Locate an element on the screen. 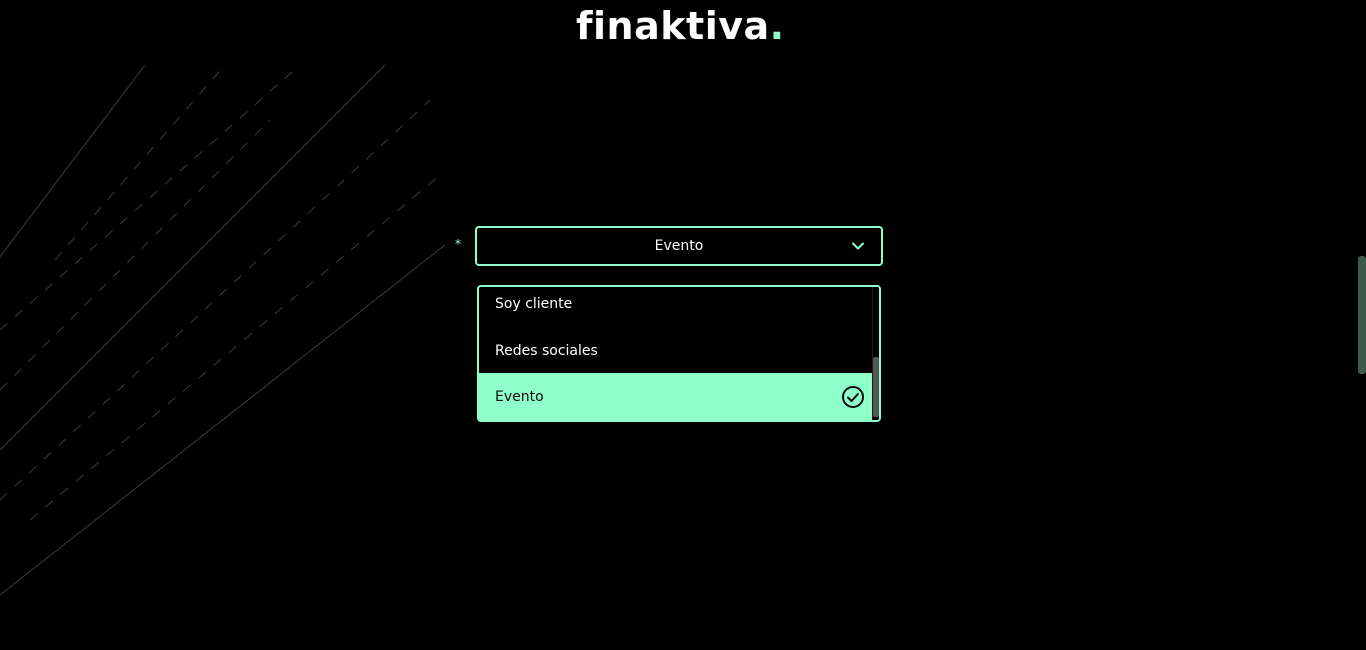 The image size is (1366, 650). dropdown-scrollbar-thumb is located at coordinates (876, 387).